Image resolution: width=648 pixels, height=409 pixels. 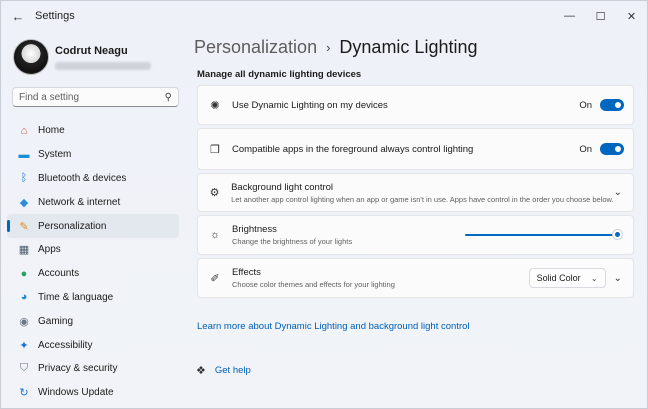 I want to click on breadcrumb: Personalization › Dynamic Lighting, so click(x=336, y=47).